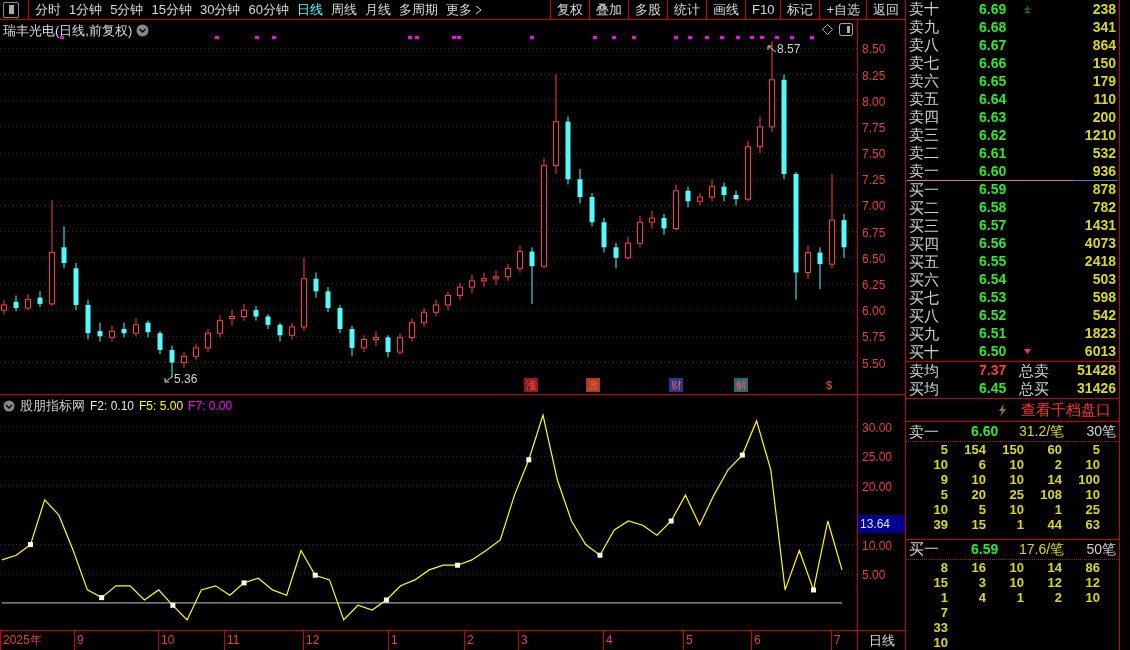 Image resolution: width=1130 pixels, height=650 pixels. I want to click on toolbar-button: +自选, so click(842, 9).